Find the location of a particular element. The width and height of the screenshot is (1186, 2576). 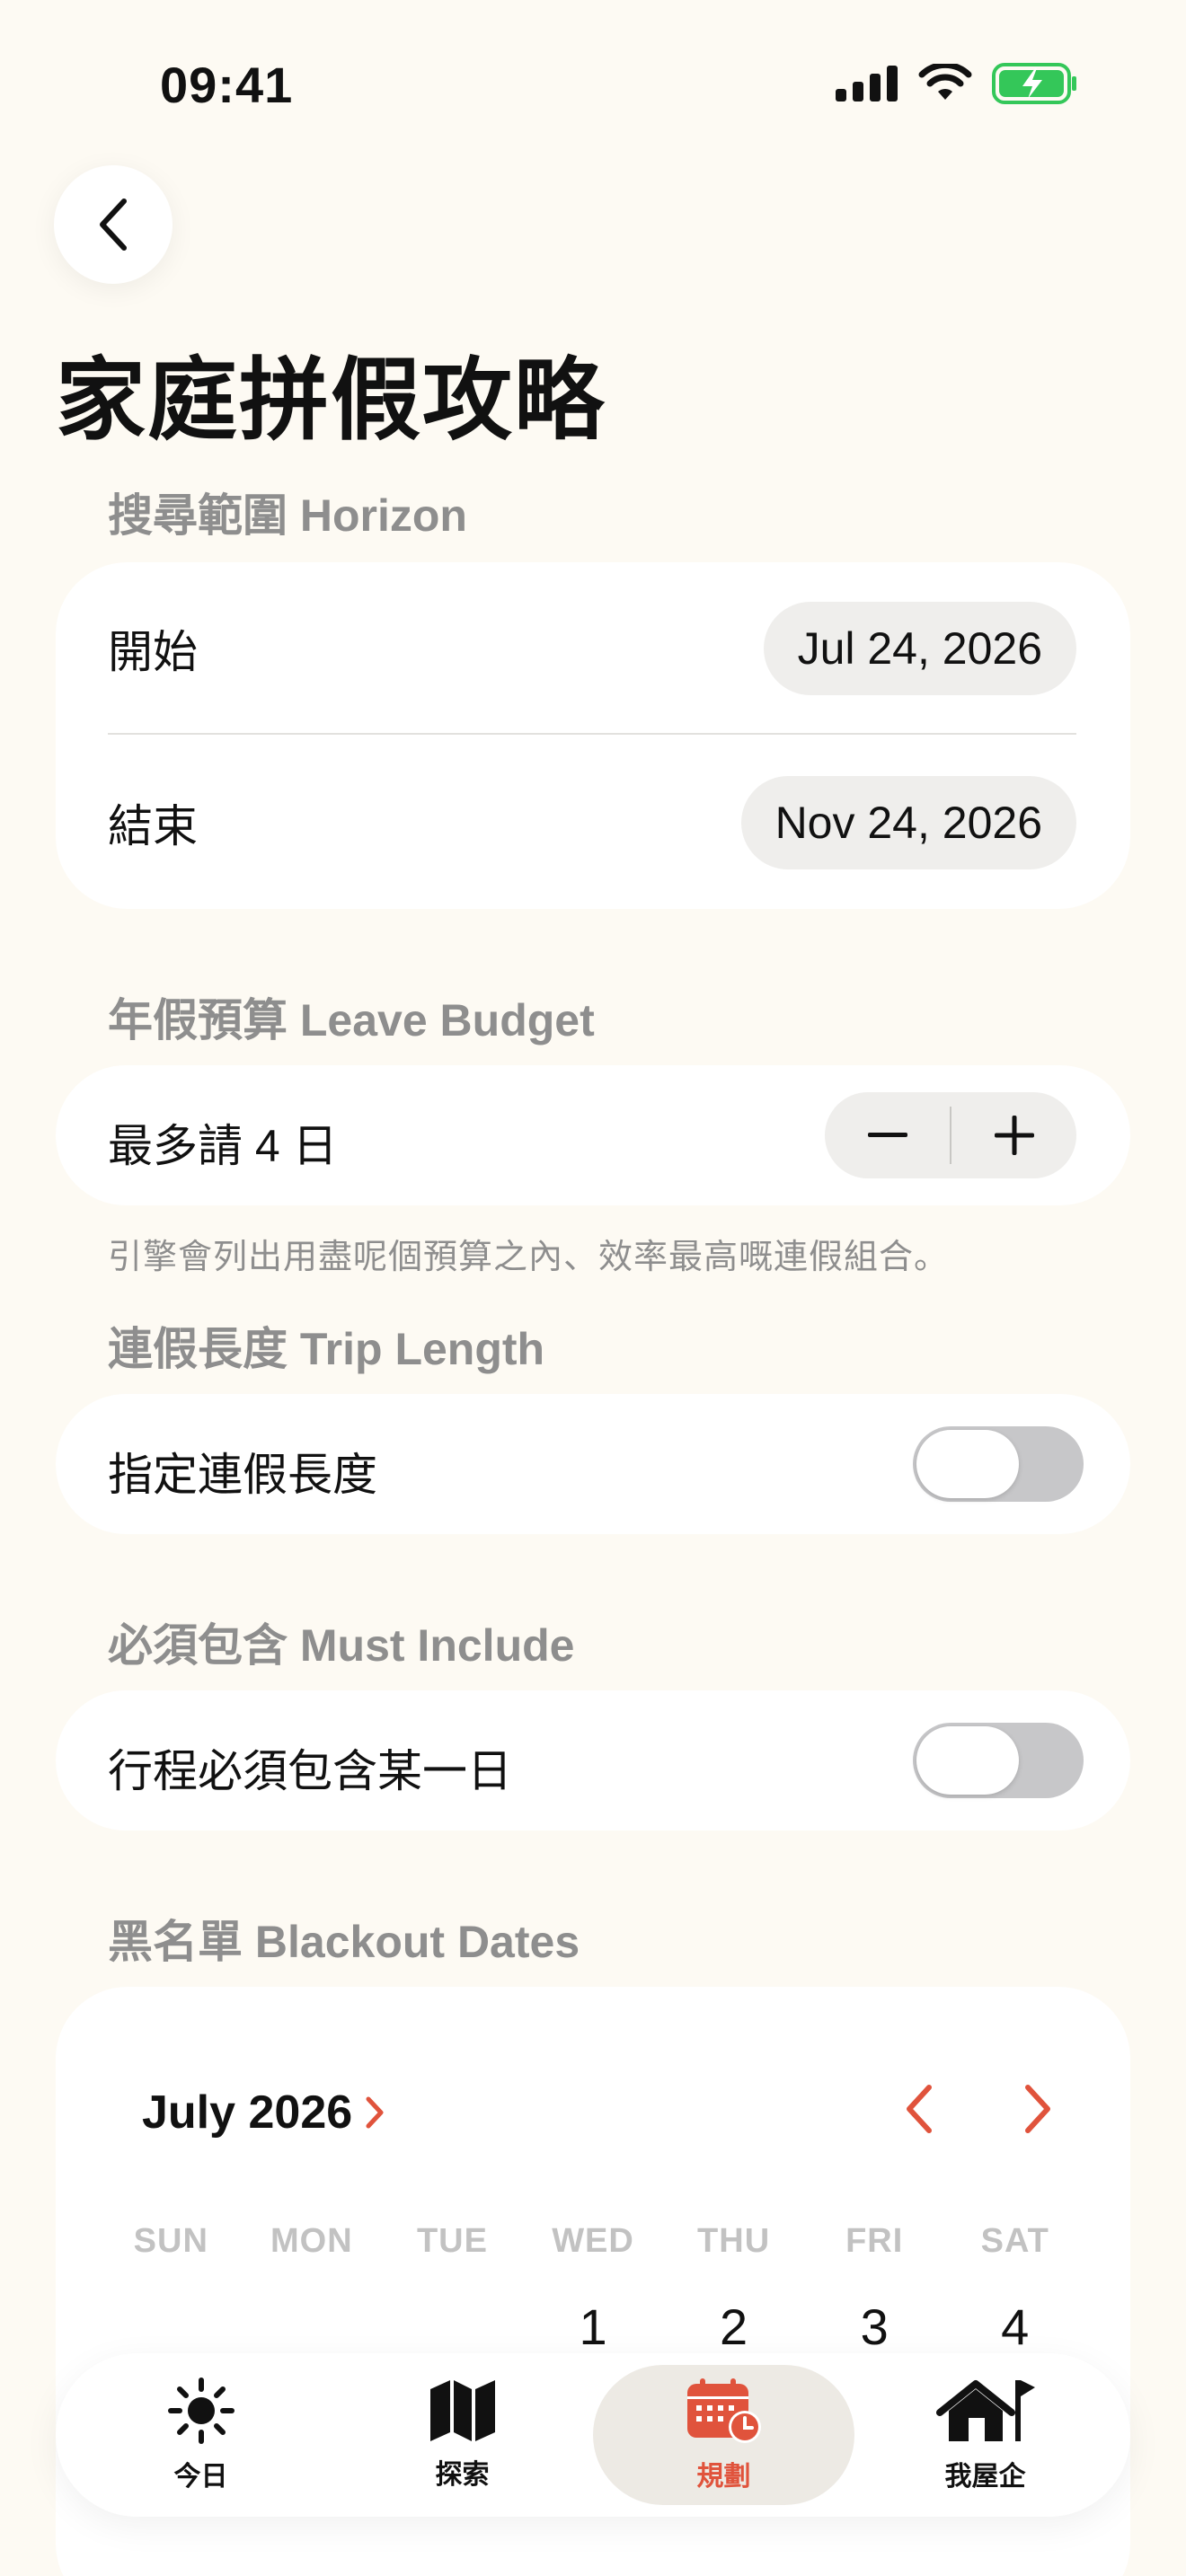

tab-plan: 規劃 is located at coordinates (723, 2435).